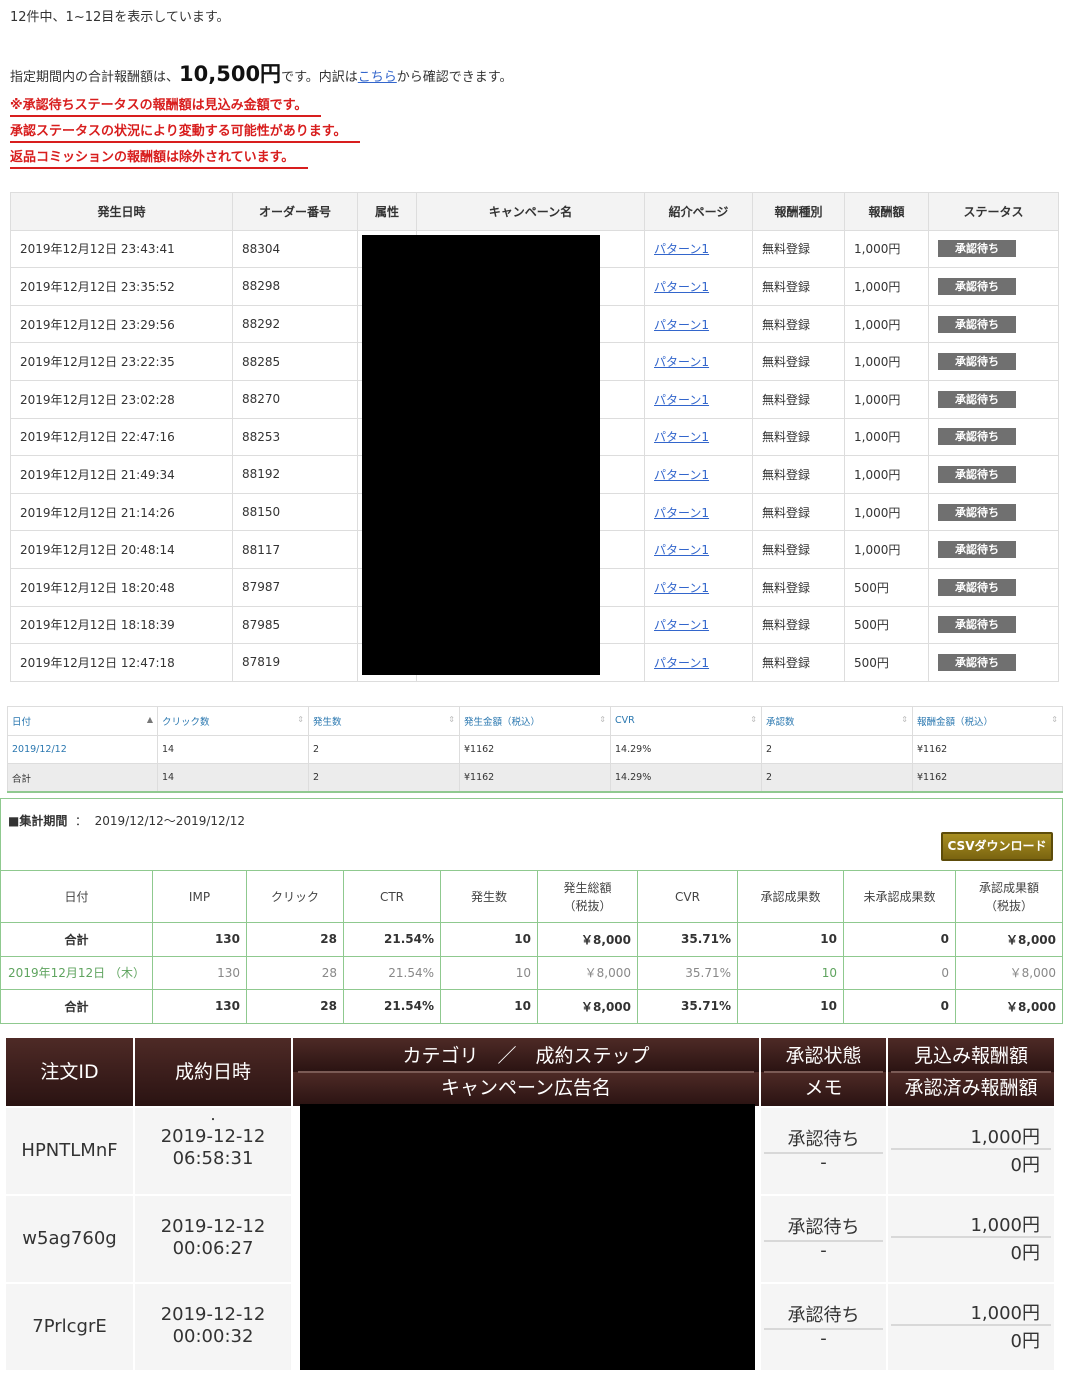 The image size is (1066, 1384). Describe the element at coordinates (823, 1089) in the screenshot. I see `col-memo: メモ` at that location.